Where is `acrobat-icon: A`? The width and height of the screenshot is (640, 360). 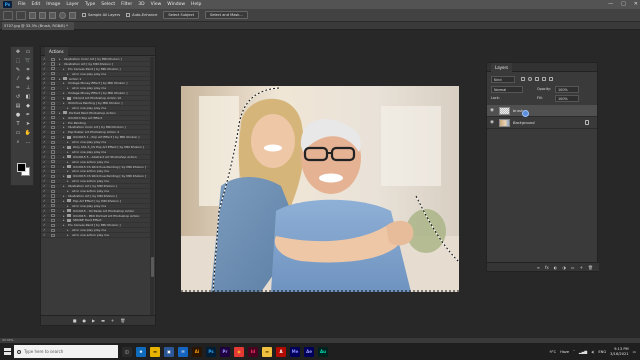 acrobat-icon: A is located at coordinates (281, 351).